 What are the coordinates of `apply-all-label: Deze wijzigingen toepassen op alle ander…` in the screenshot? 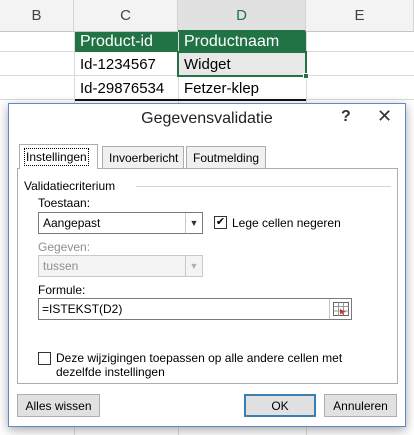 It's located at (199, 365).